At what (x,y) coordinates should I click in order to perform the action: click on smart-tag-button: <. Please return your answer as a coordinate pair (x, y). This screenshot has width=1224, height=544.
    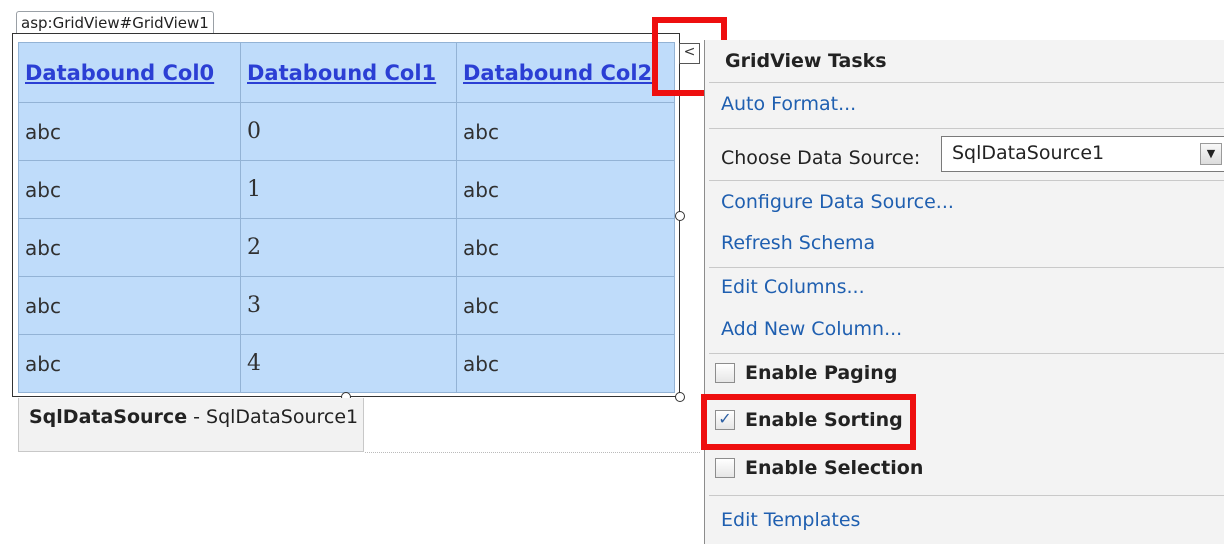
    Looking at the image, I should click on (689, 53).